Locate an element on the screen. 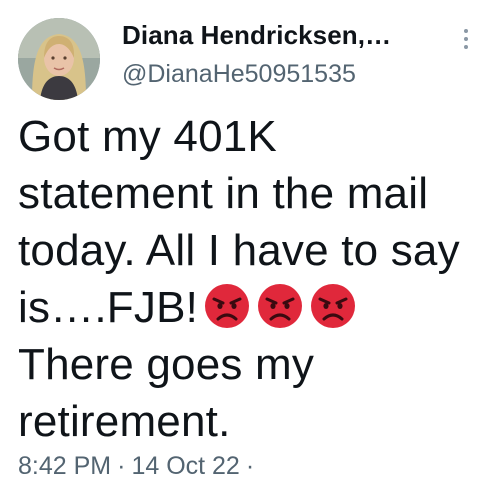 The height and width of the screenshot is (494, 500). tweet-text-fragment: is….FJB! is located at coordinates (108, 307).